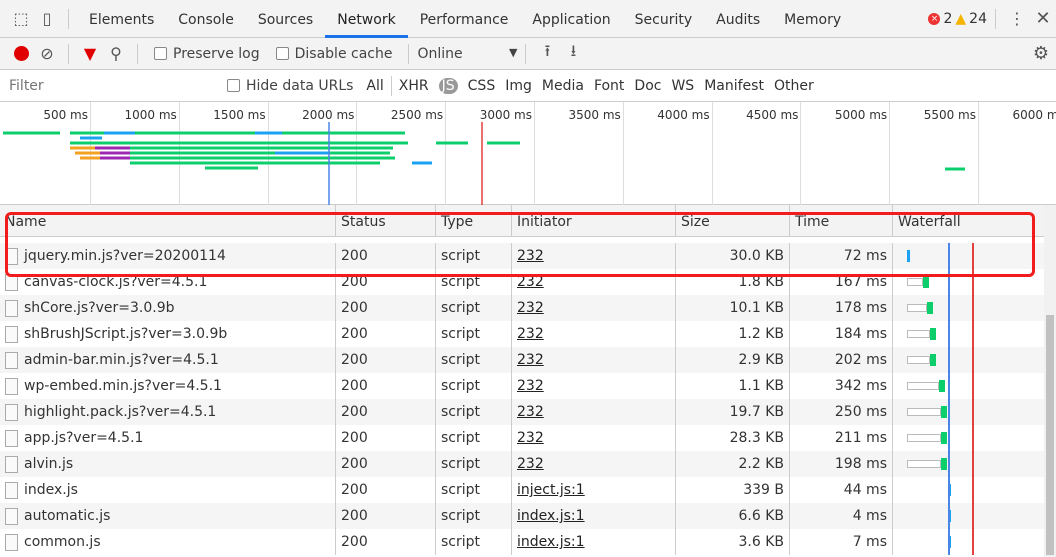  What do you see at coordinates (21, 19) in the screenshot?
I see `inspect-element-icon: ⬚` at bounding box center [21, 19].